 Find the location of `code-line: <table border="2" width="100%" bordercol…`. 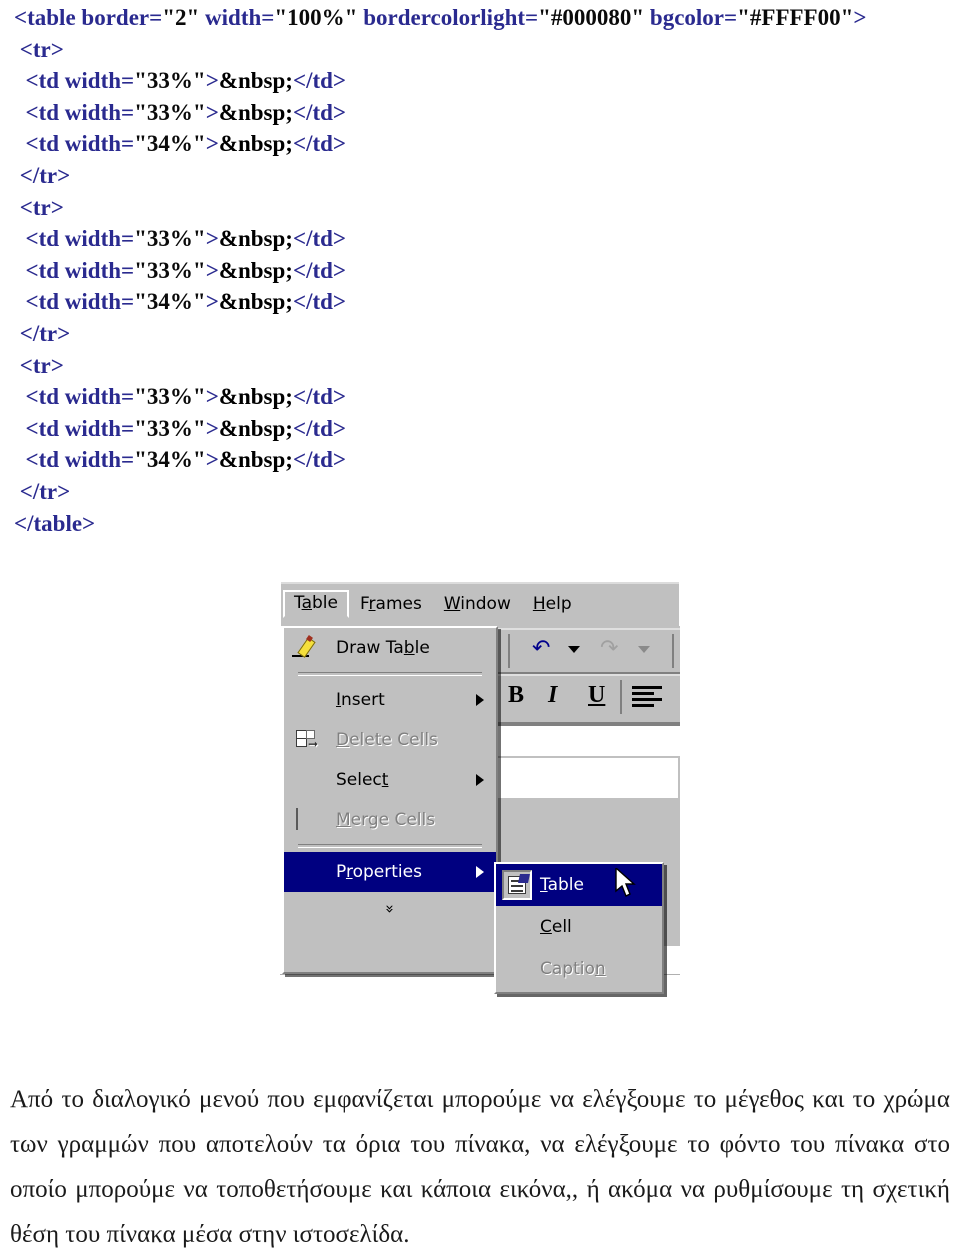

code-line: <table border="2" width="100%" bordercol… is located at coordinates (482, 18).